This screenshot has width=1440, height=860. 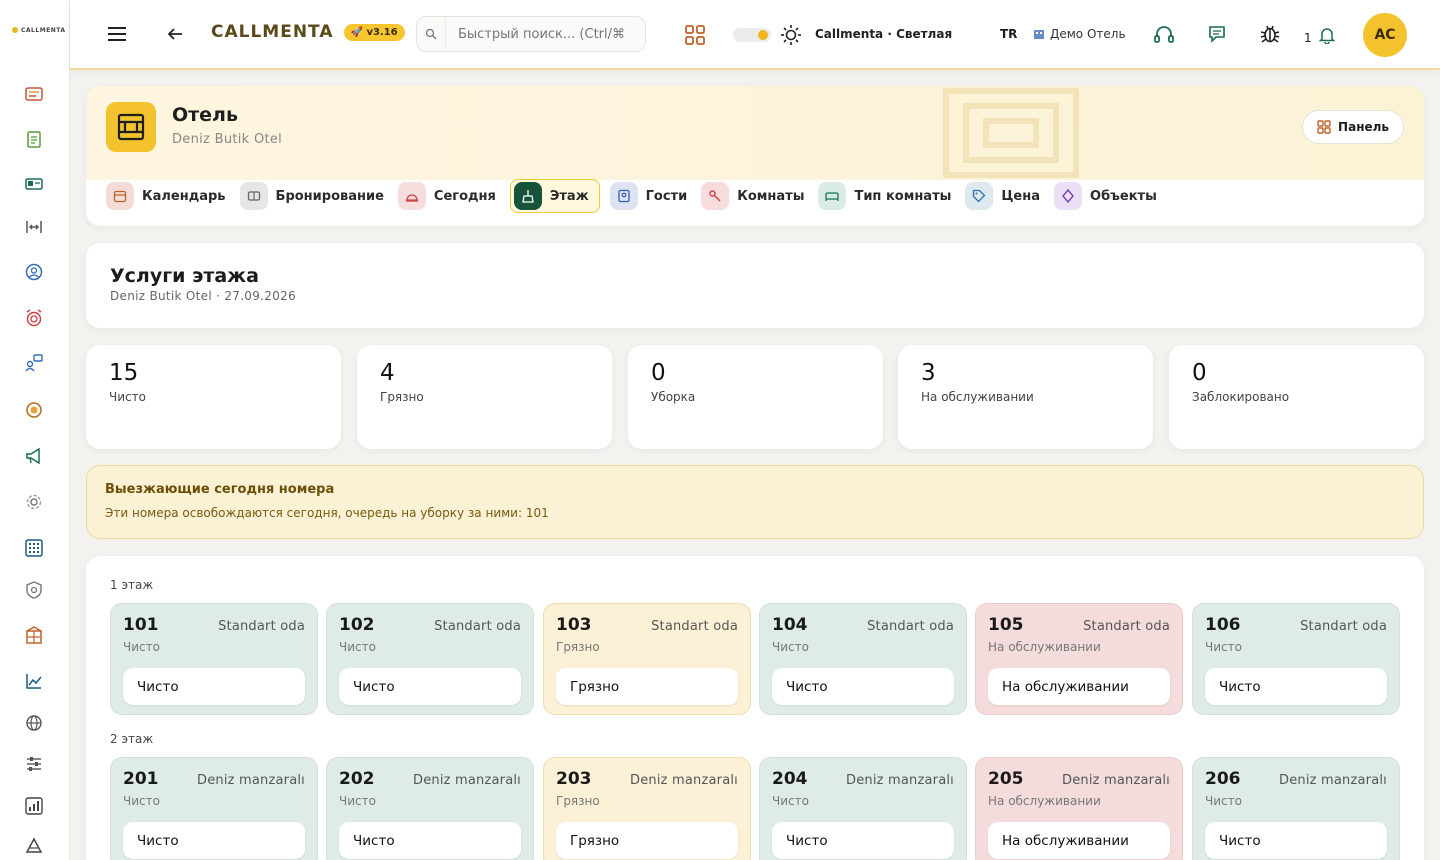 I want to click on sidebar-item-clipboard, so click(x=34, y=139).